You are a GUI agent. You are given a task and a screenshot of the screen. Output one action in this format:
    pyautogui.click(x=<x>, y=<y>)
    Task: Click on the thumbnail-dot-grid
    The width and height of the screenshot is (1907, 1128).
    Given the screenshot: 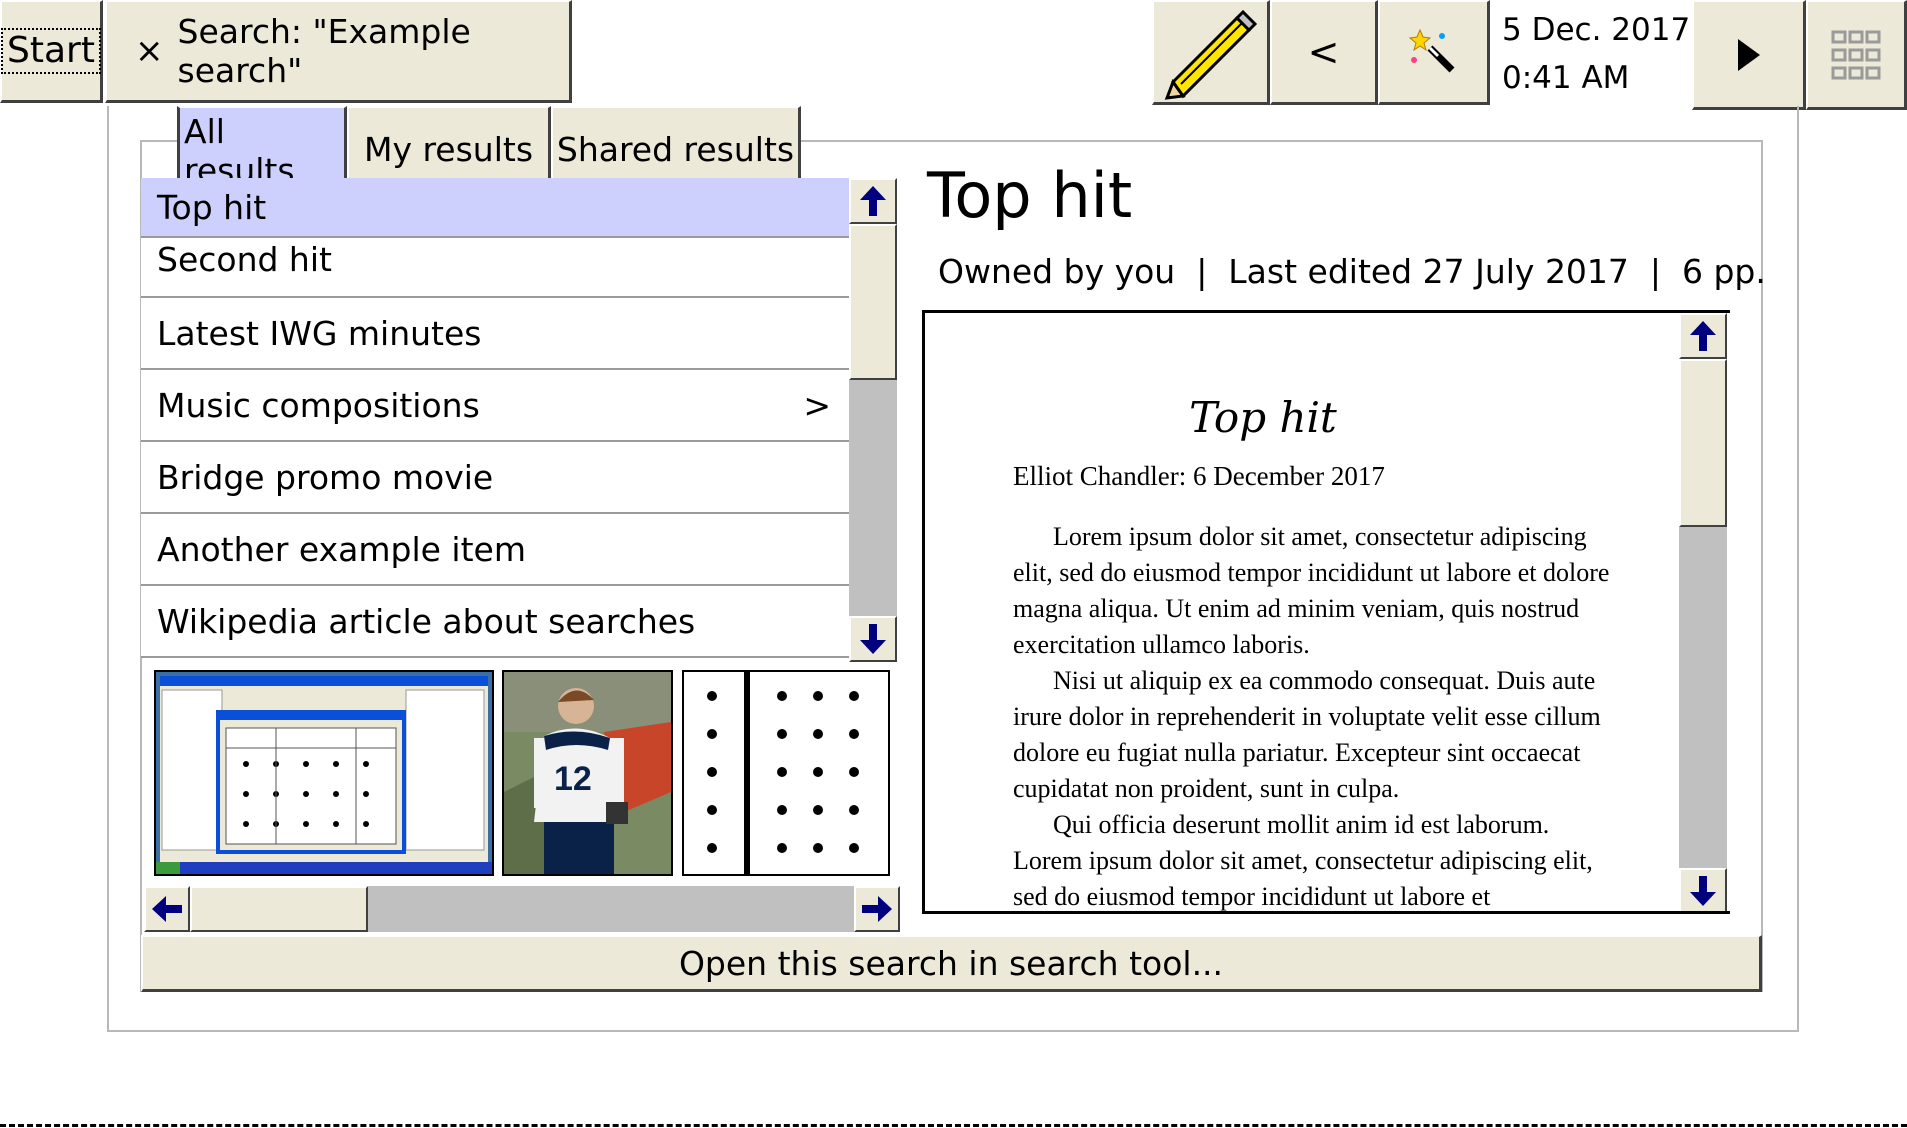 What is the action you would take?
    pyautogui.click(x=786, y=773)
    